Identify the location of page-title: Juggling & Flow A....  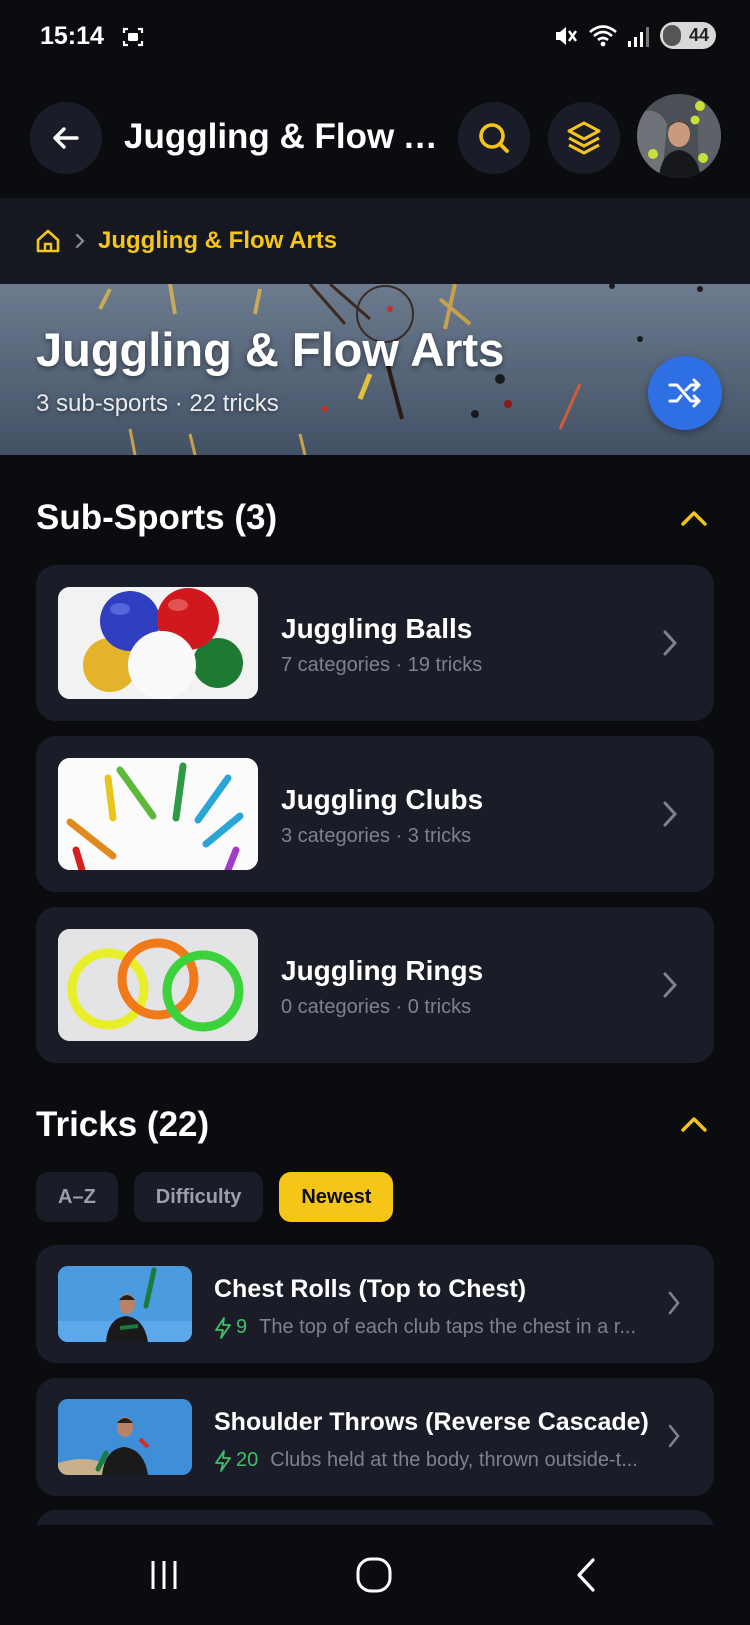
(289, 136).